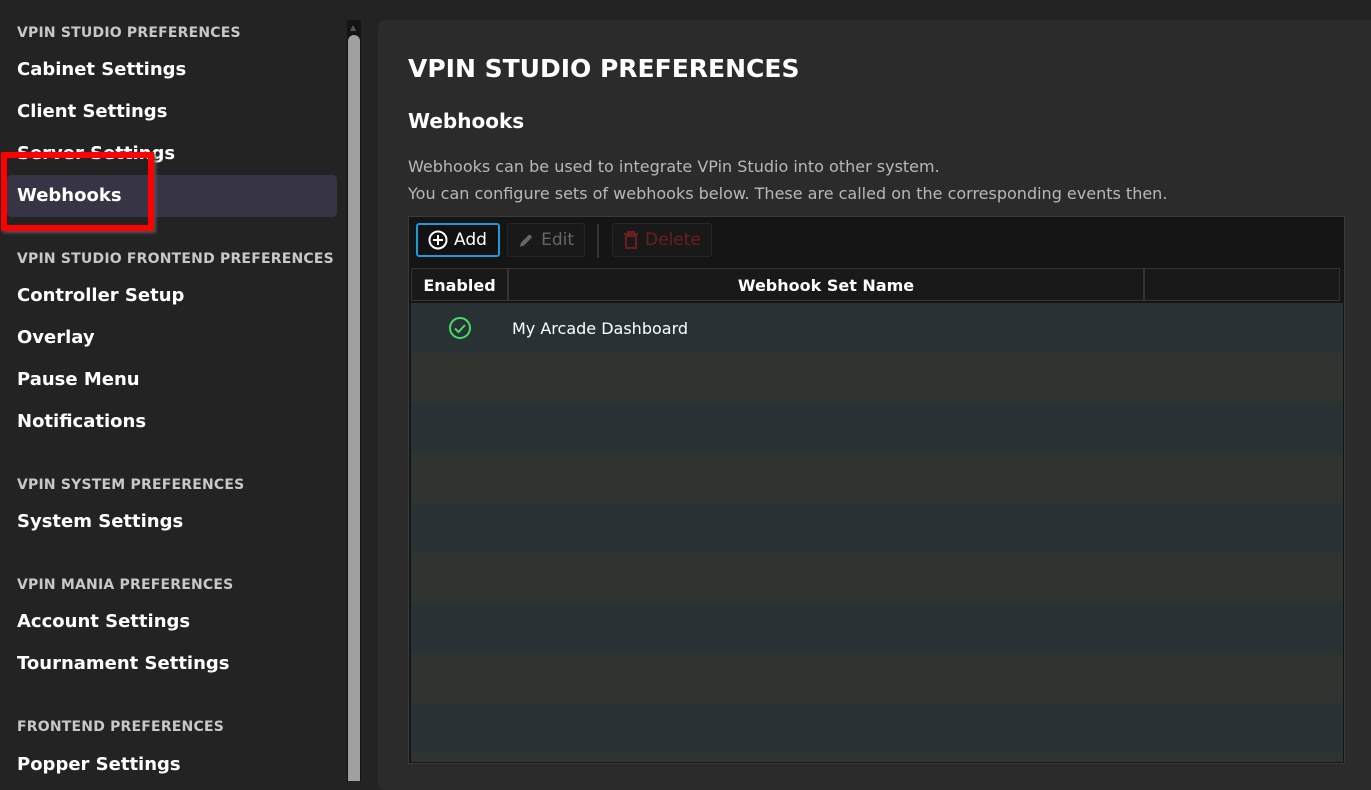 This screenshot has height=790, width=1371. What do you see at coordinates (129, 33) in the screenshot?
I see `section-title: VPIN STUDIO PREFERENCES` at bounding box center [129, 33].